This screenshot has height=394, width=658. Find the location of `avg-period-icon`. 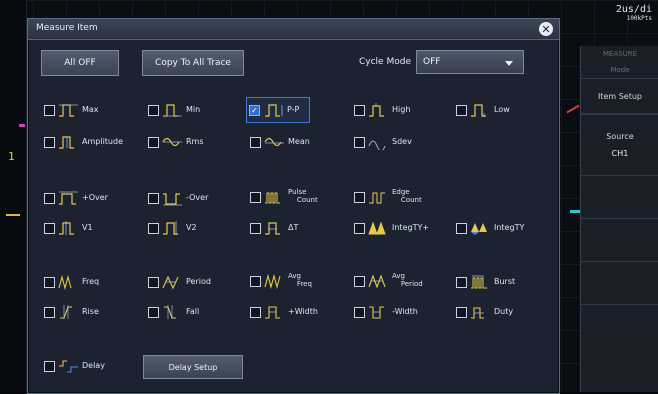

avg-period-icon is located at coordinates (379, 281).